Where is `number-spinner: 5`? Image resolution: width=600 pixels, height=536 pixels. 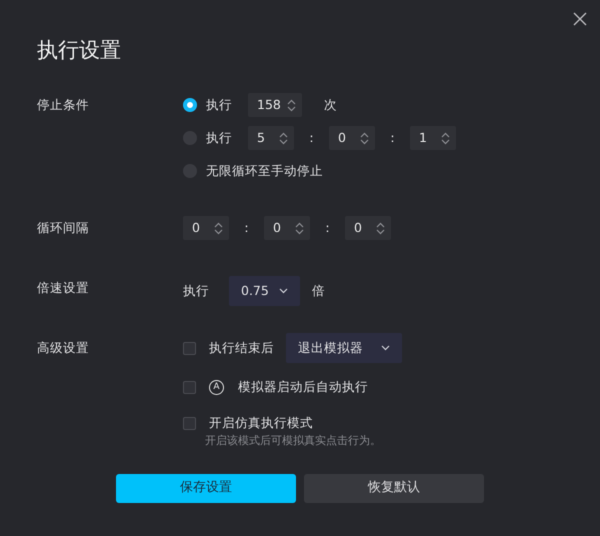
number-spinner: 5 is located at coordinates (271, 138).